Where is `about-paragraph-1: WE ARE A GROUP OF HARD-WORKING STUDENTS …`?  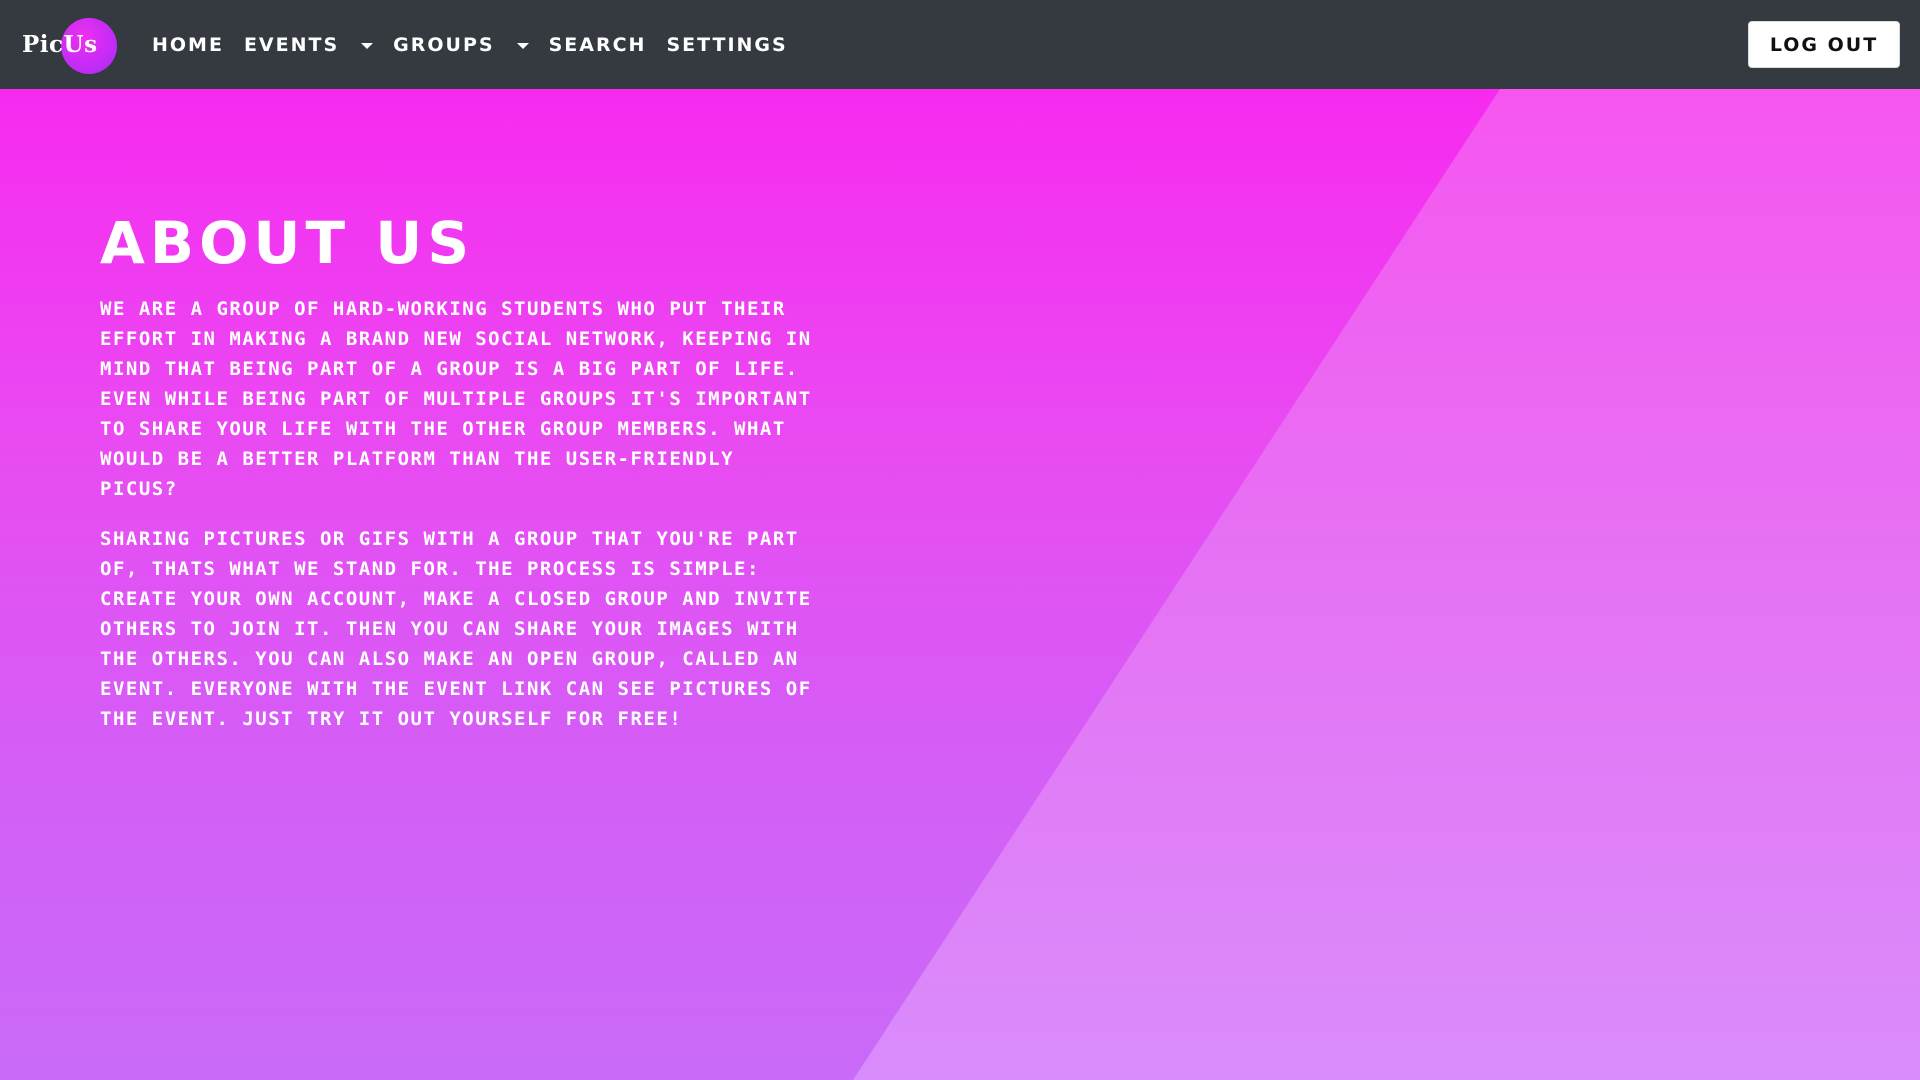
about-paragraph-1: WE ARE A GROUP OF HARD-WORKING STUDENTS … is located at coordinates (456, 399).